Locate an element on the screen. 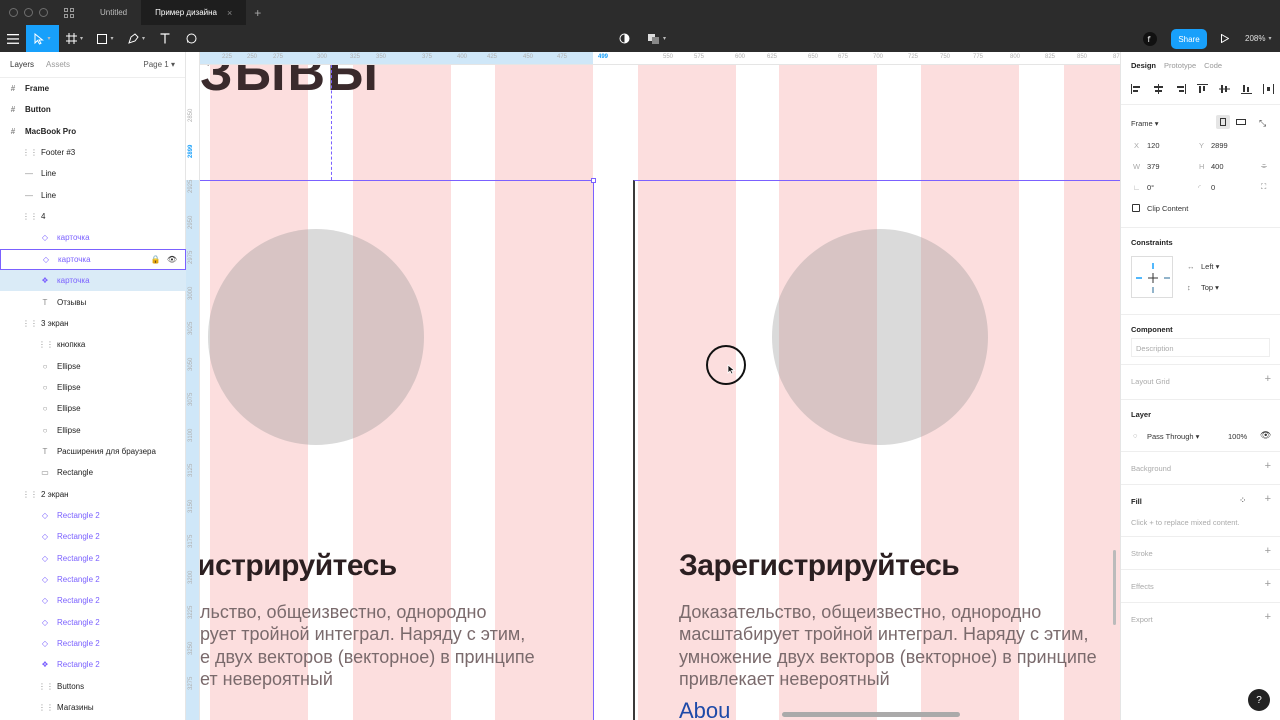 The width and height of the screenshot is (1280, 720). close-window-button is located at coordinates (13, 12).